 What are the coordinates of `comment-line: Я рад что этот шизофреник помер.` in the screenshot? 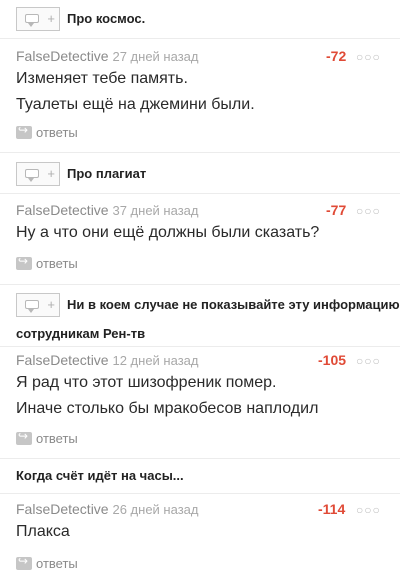 It's located at (146, 382).